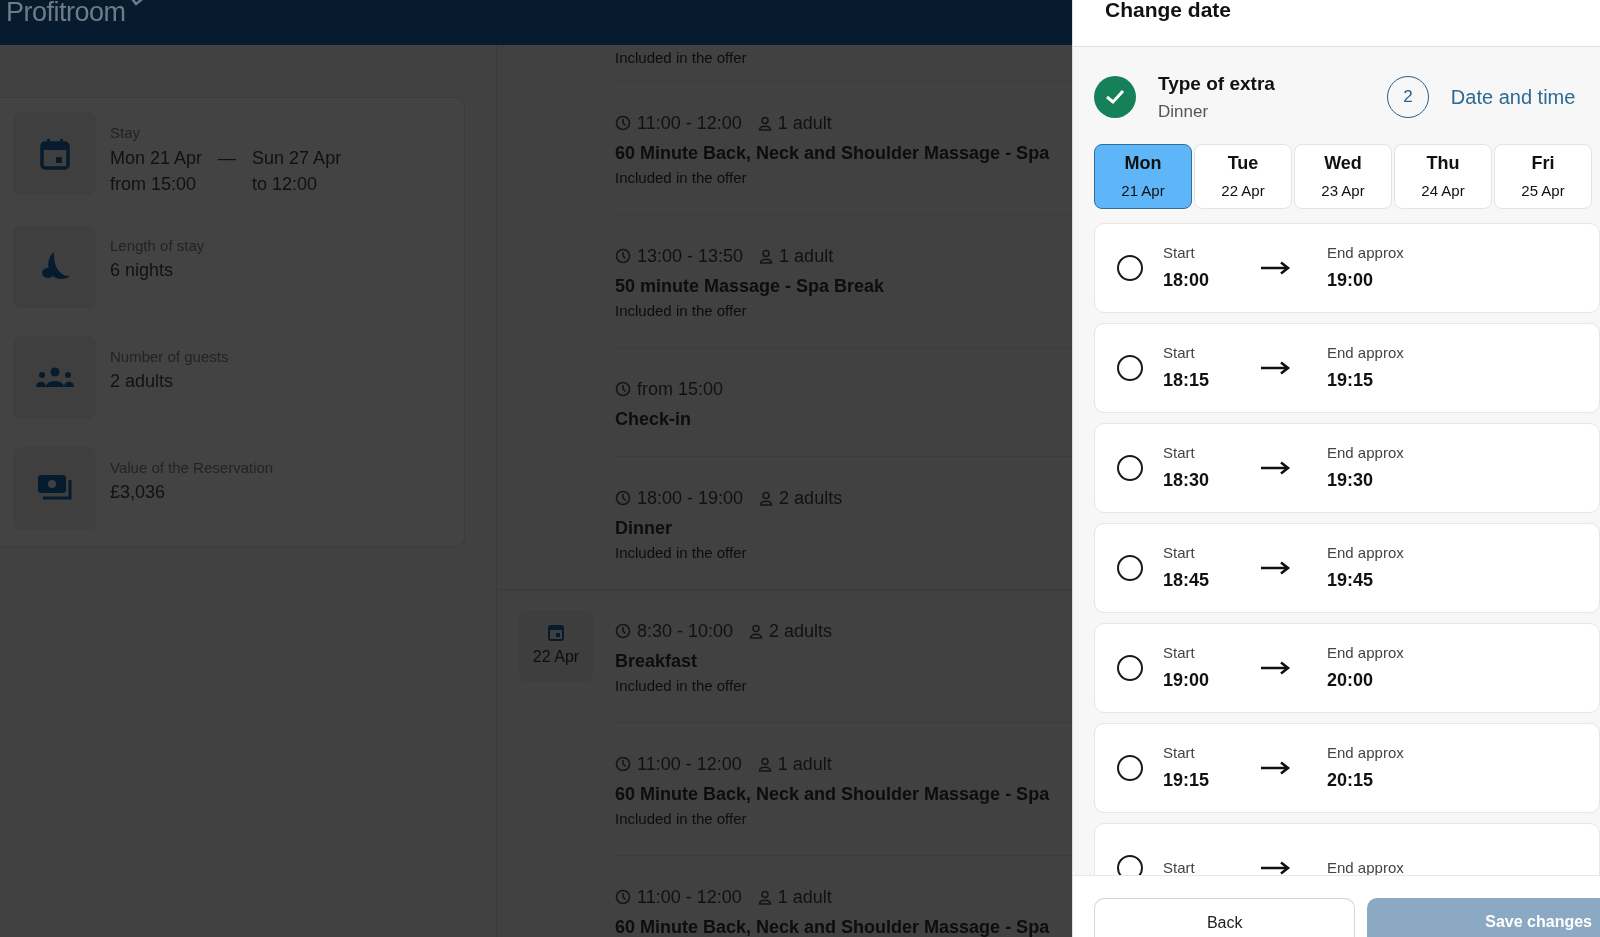 The height and width of the screenshot is (937, 1600). Describe the element at coordinates (1187, 280) in the screenshot. I see `start-time: 18:00` at that location.